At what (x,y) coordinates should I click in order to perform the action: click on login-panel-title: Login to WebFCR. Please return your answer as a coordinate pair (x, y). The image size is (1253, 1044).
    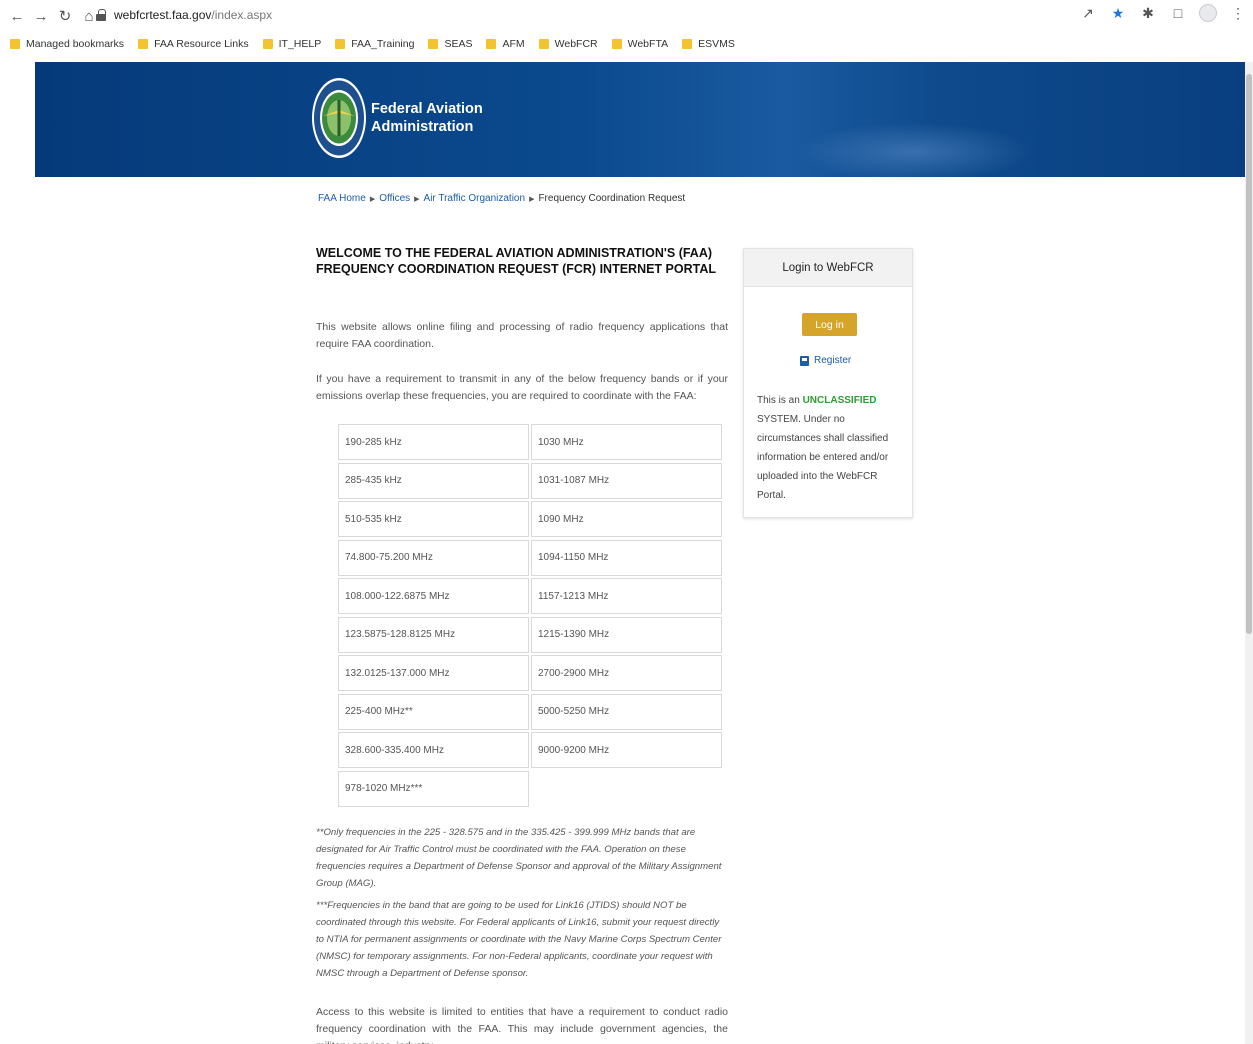
    Looking at the image, I should click on (828, 268).